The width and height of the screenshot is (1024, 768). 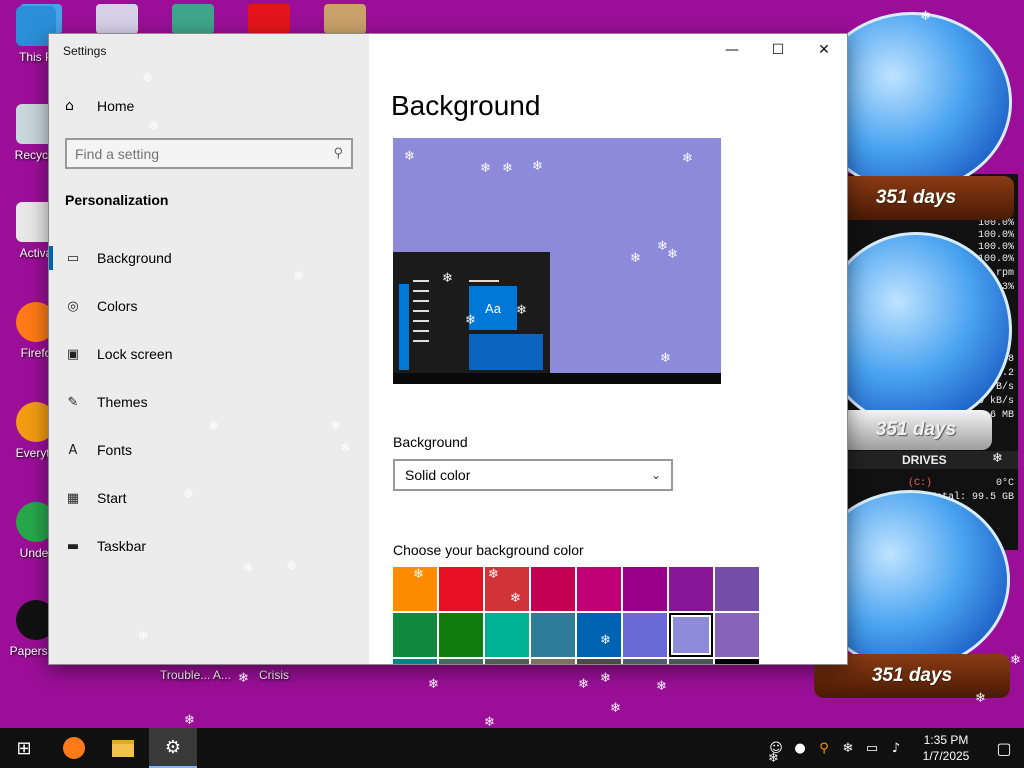 I want to click on volume-muted-icon: ♪, so click(x=896, y=748).